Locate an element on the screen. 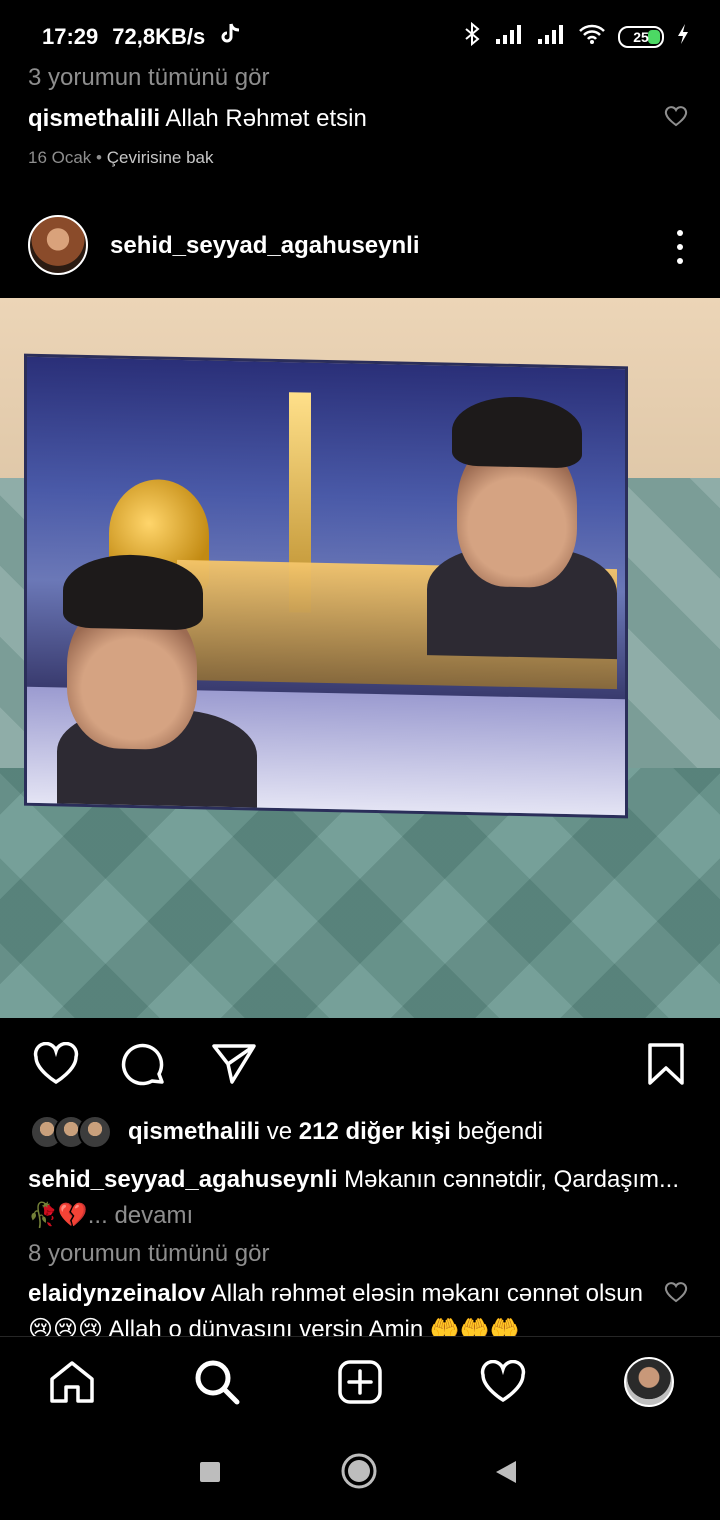 The width and height of the screenshot is (720, 1520). search-icon is located at coordinates (217, 1382).